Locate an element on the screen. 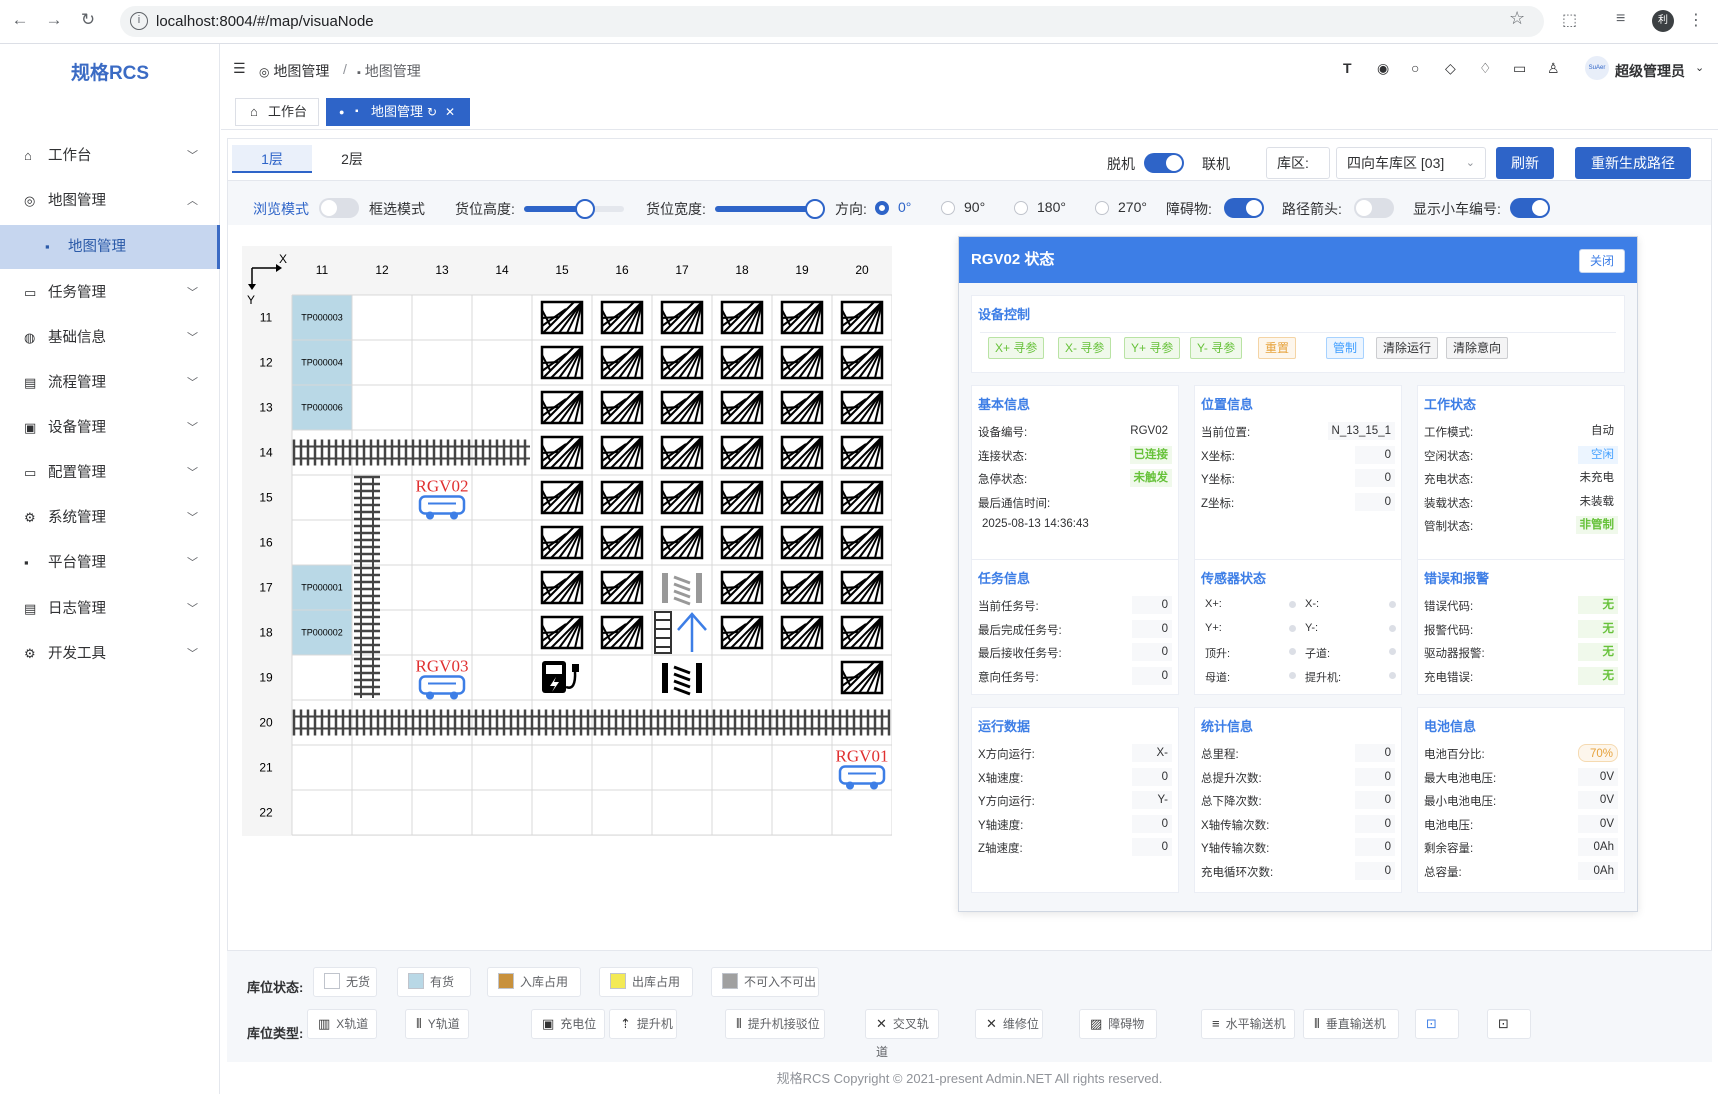 Image resolution: width=1718 pixels, height=1094 pixels. offline-online-switch is located at coordinates (1164, 163).